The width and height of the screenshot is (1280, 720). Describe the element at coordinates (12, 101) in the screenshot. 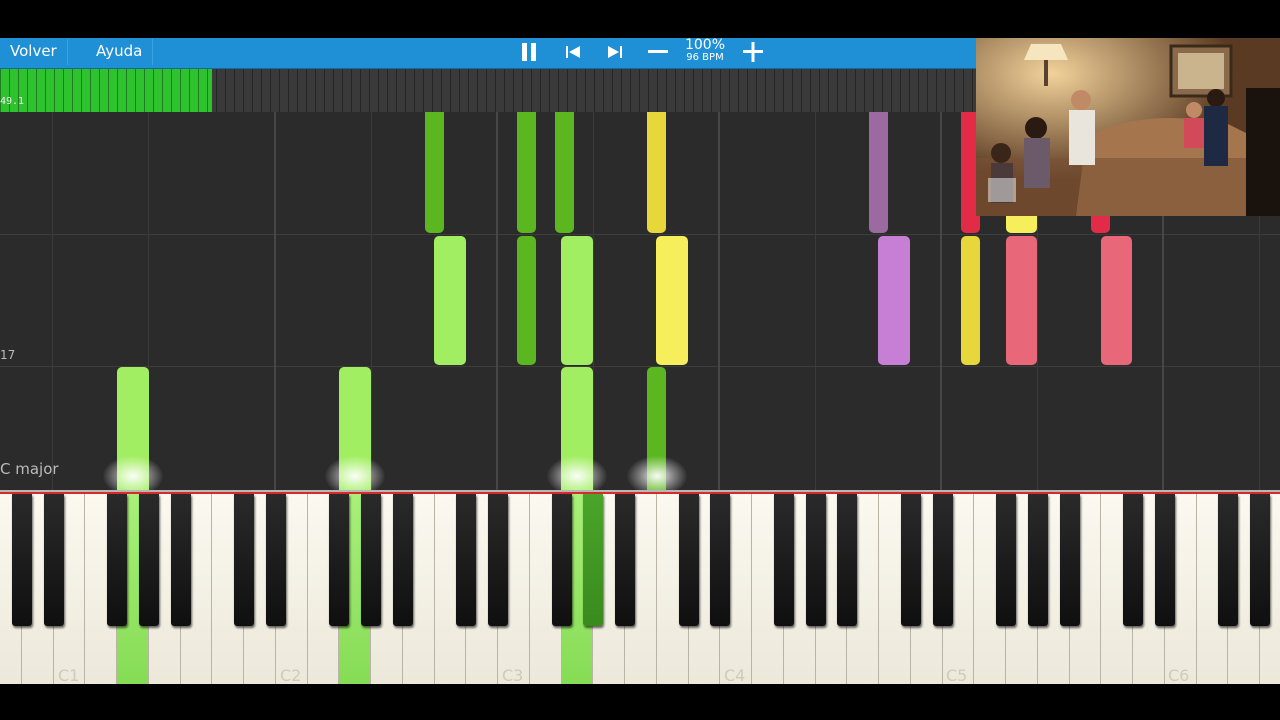

I see `progress-label: 49.1` at that location.